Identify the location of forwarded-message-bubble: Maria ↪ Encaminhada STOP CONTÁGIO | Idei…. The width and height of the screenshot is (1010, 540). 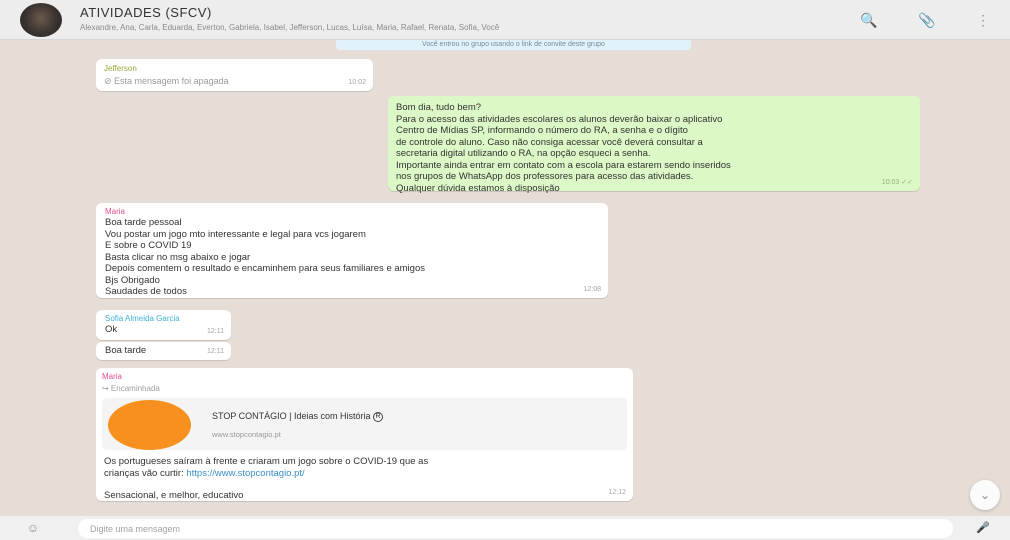
(364, 434).